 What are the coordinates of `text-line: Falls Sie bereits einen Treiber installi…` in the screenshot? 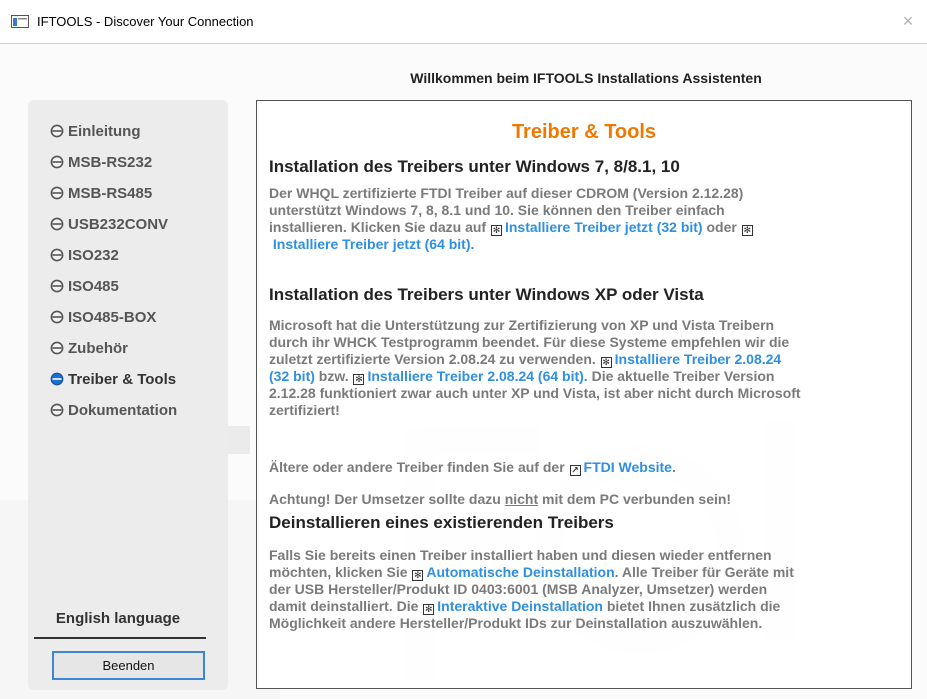 It's located at (520, 555).